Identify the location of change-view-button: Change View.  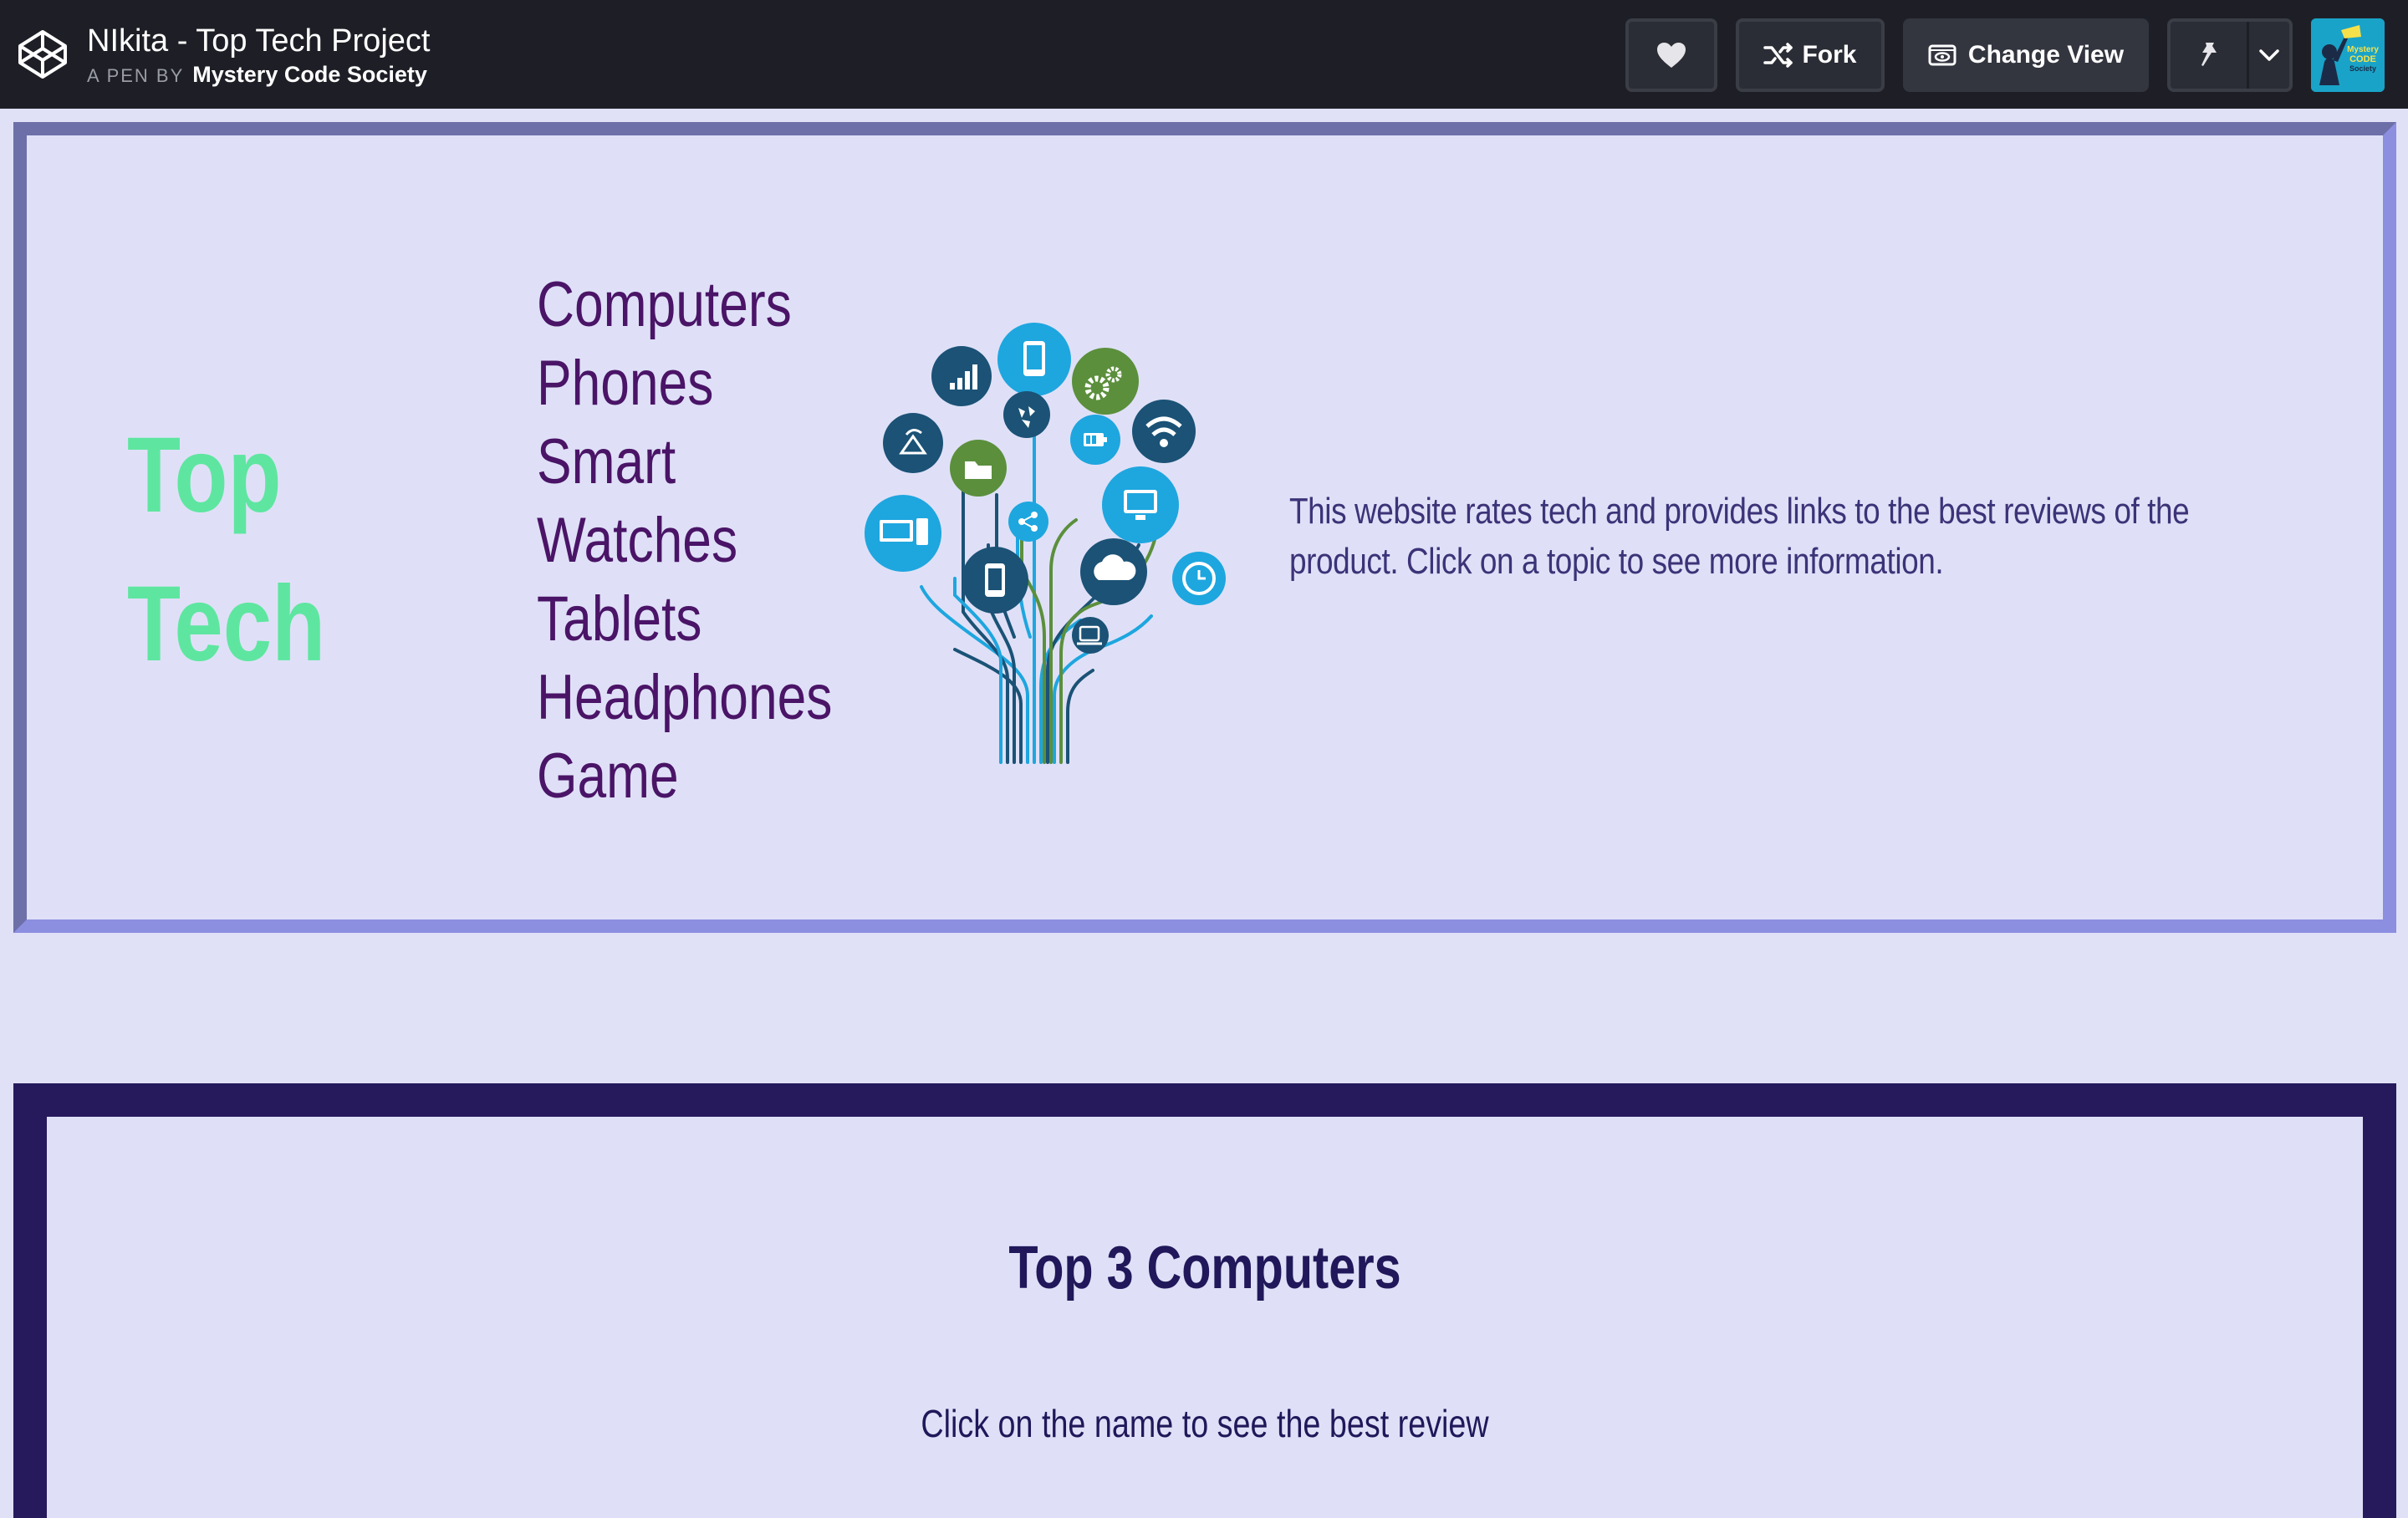
(2026, 55).